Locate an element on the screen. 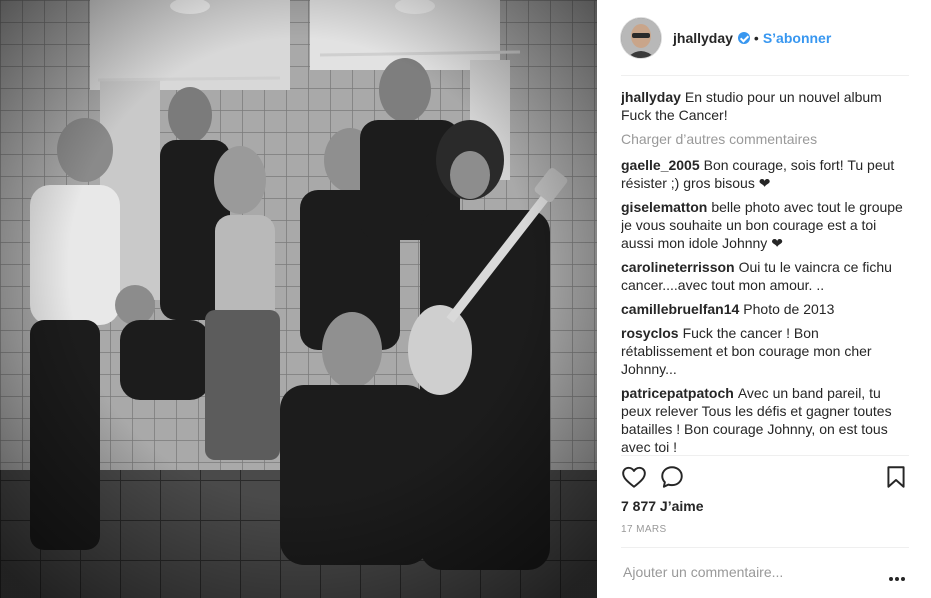 The width and height of the screenshot is (931, 598). header-divider is located at coordinates (765, 75).